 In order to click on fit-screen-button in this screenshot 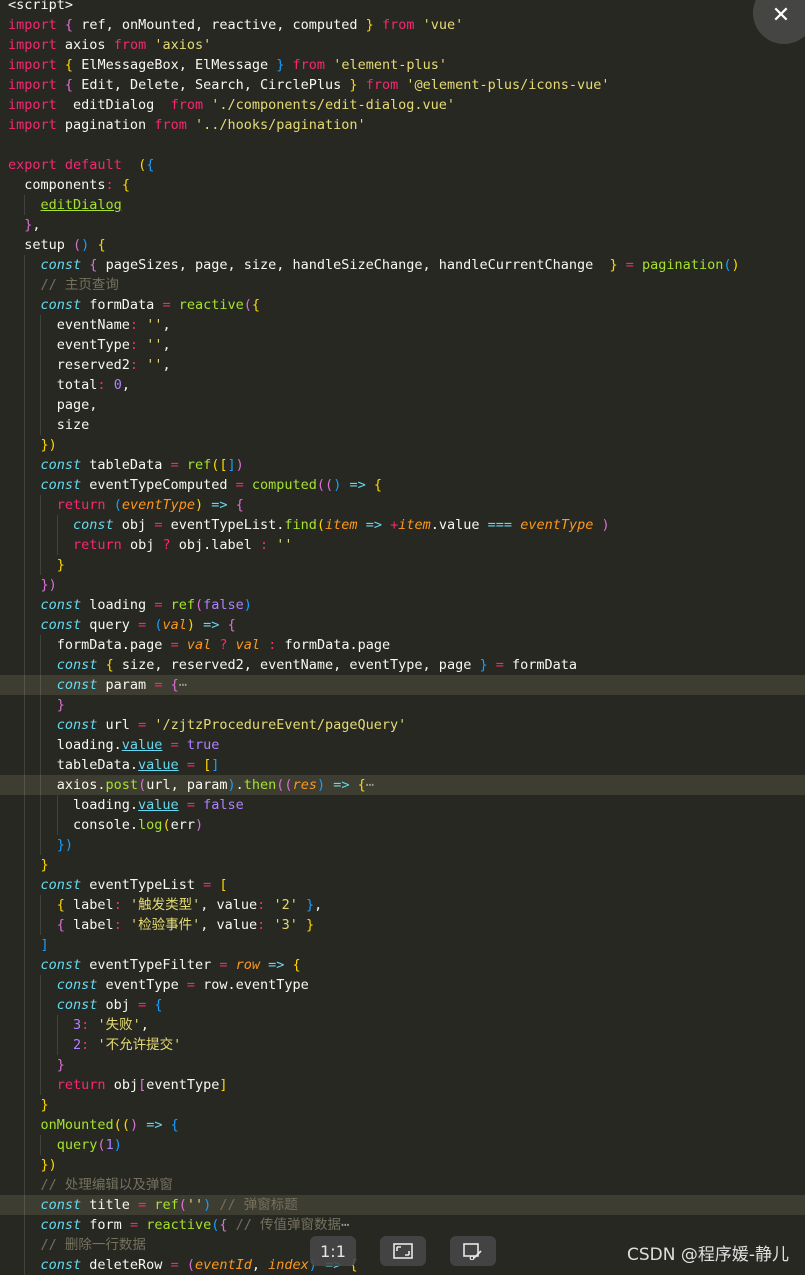, I will do `click(403, 1251)`.